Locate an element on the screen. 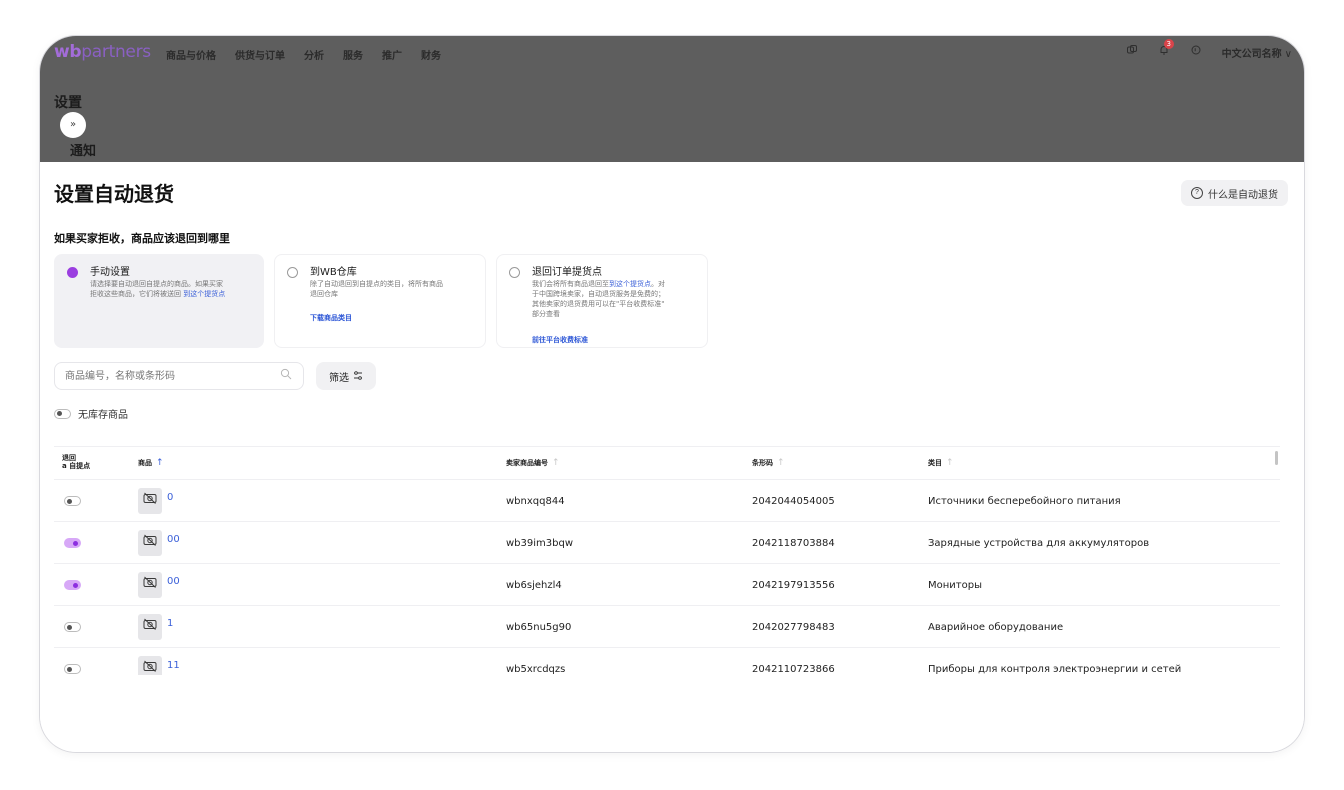  chat-icon is located at coordinates (1132, 52).